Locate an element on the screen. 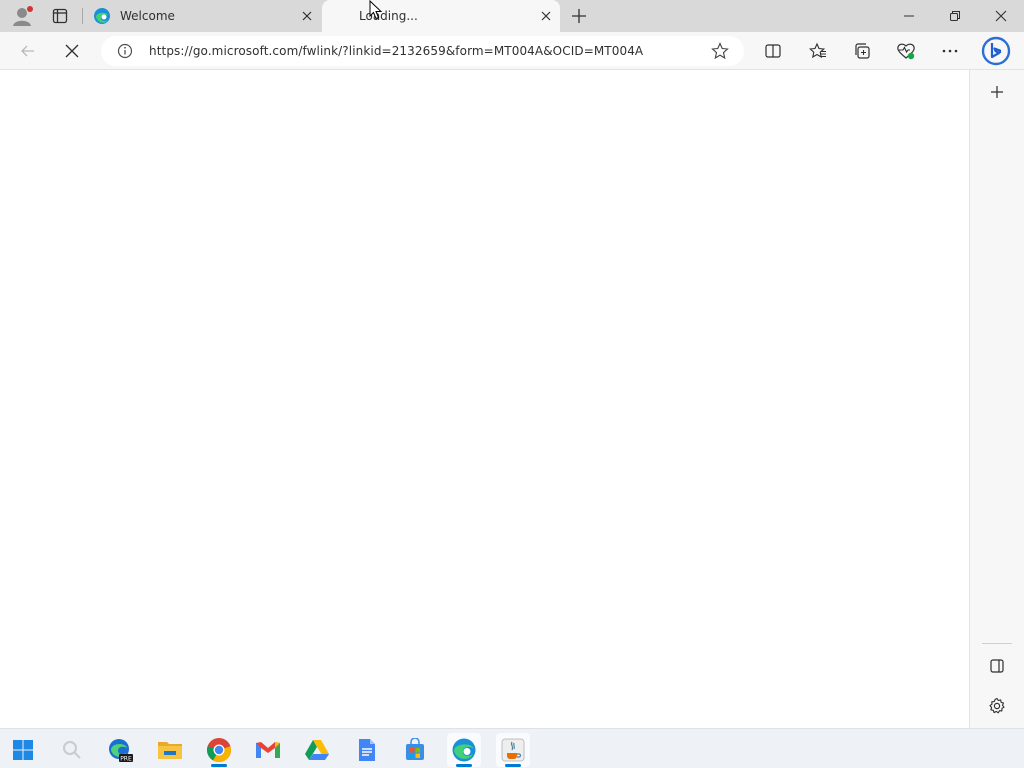 Image resolution: width=1024 pixels, height=768 pixels. sidebar-divider is located at coordinates (997, 643).